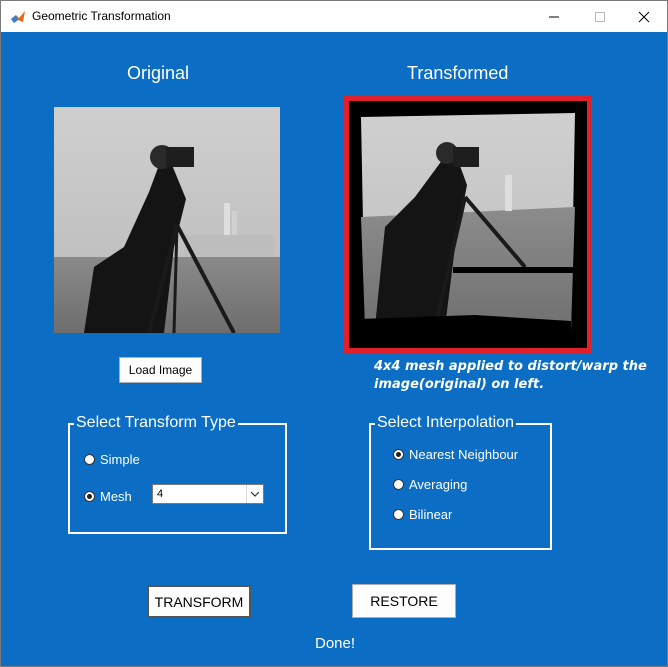  Describe the element at coordinates (208, 494) in the screenshot. I see `mesh-size-select: 4` at that location.